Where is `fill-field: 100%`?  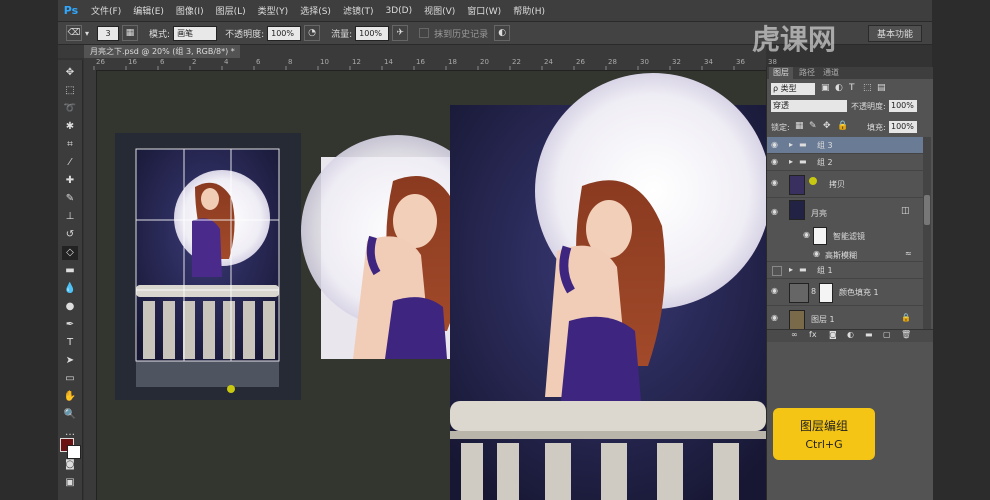
fill-field: 100% is located at coordinates (903, 127).